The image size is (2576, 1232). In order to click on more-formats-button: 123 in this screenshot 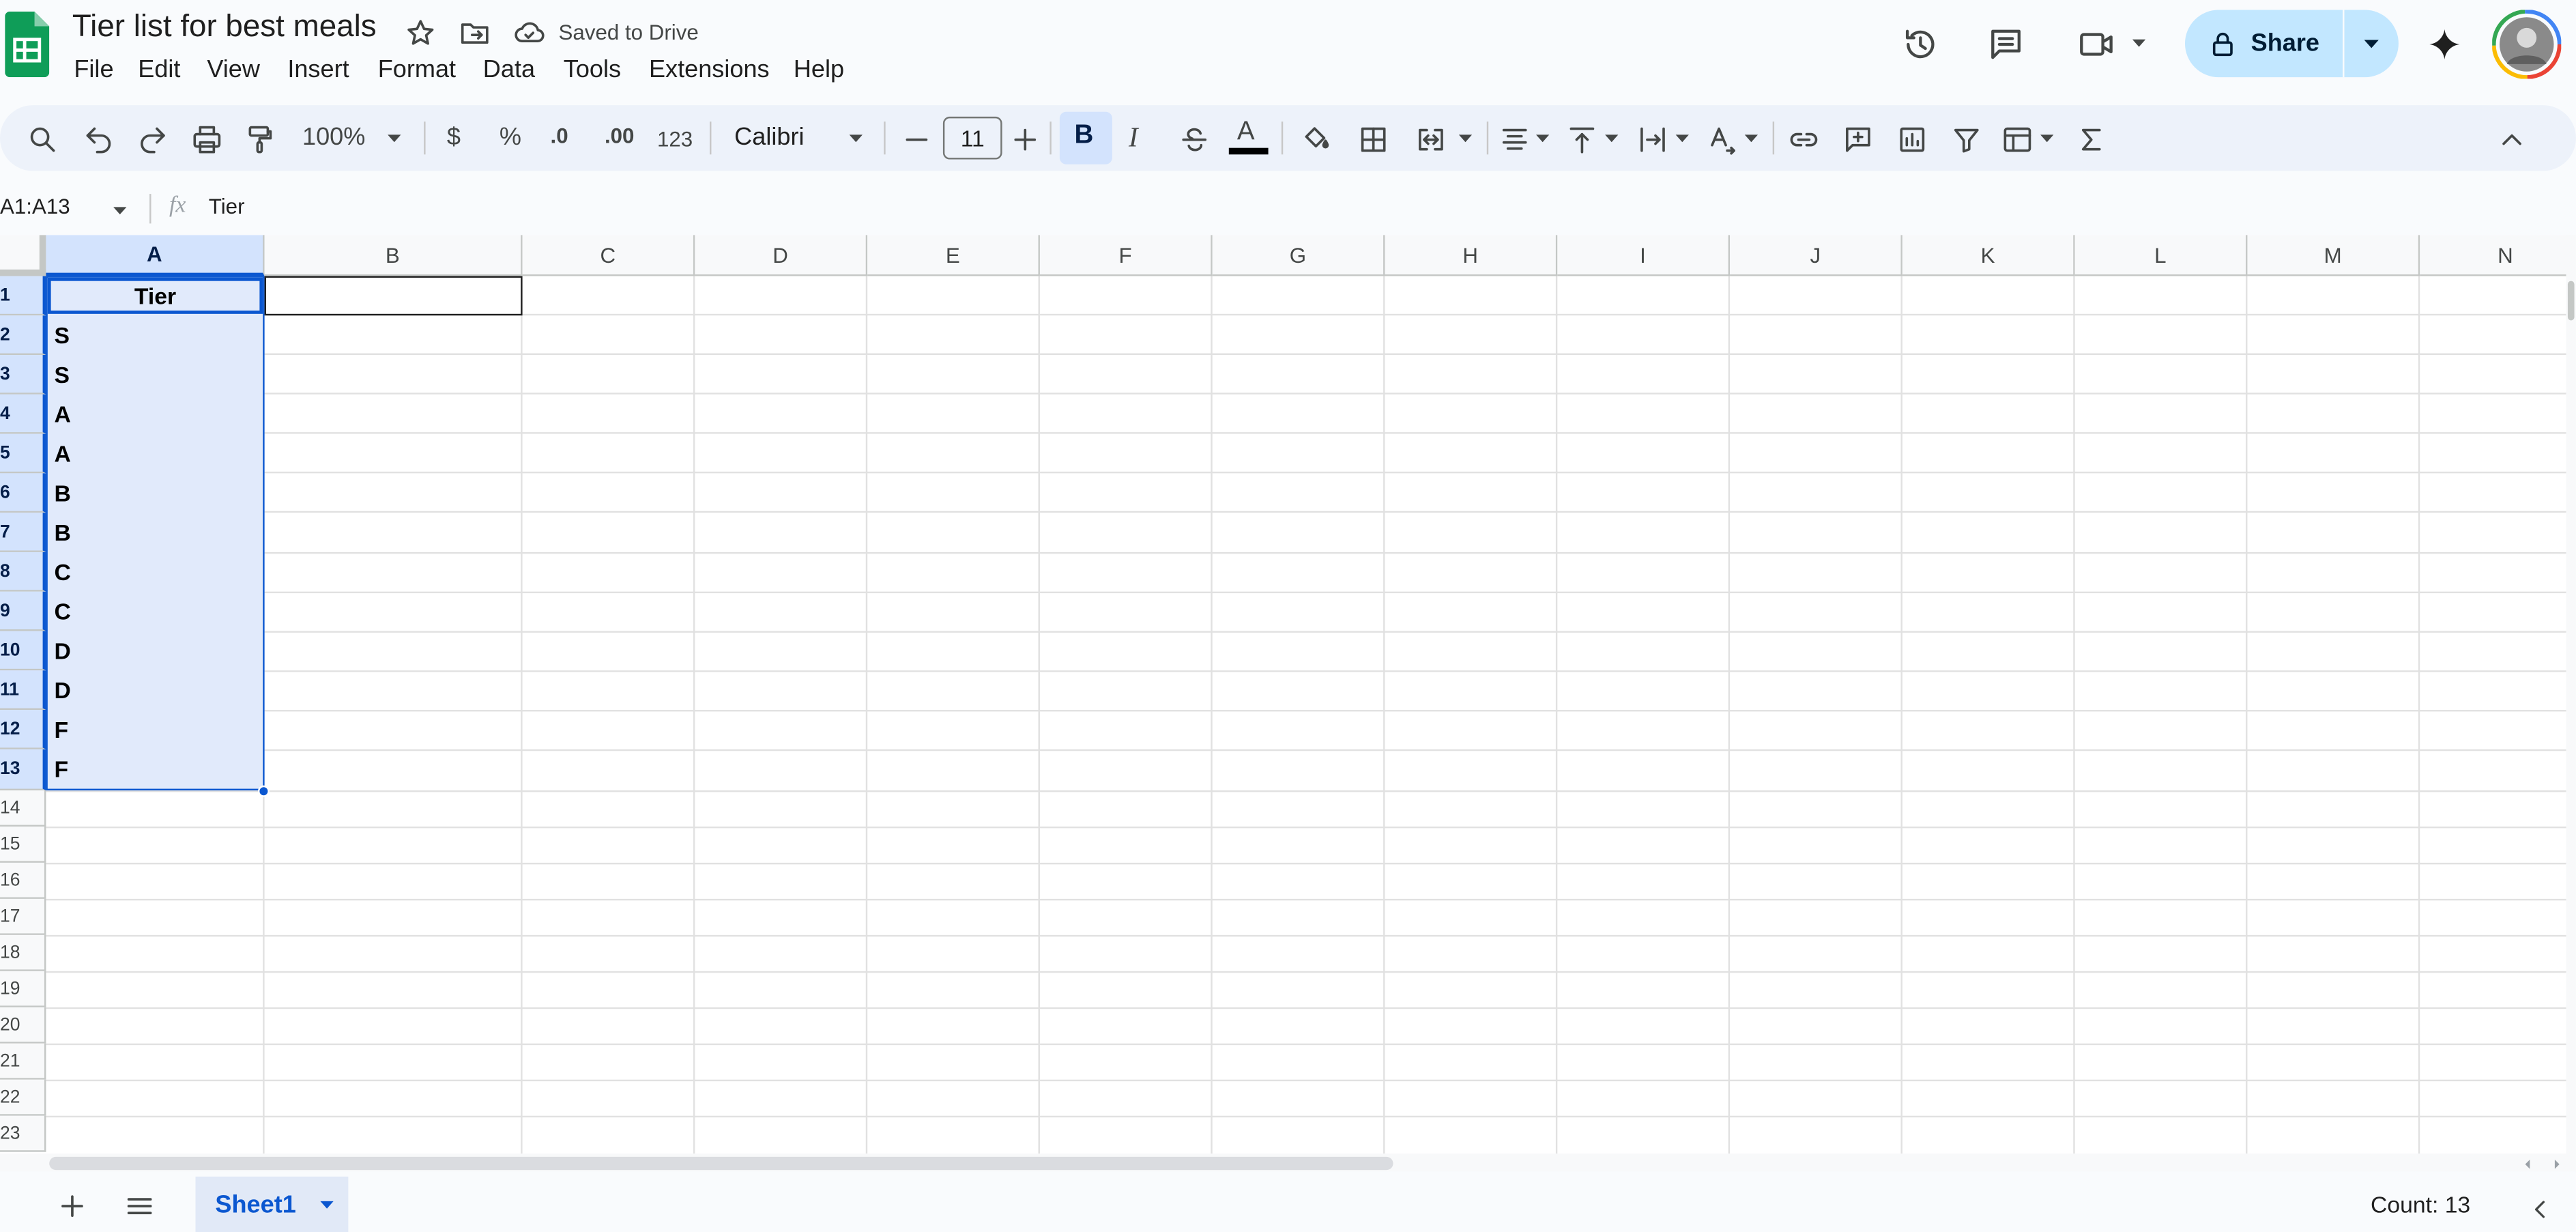, I will do `click(675, 138)`.